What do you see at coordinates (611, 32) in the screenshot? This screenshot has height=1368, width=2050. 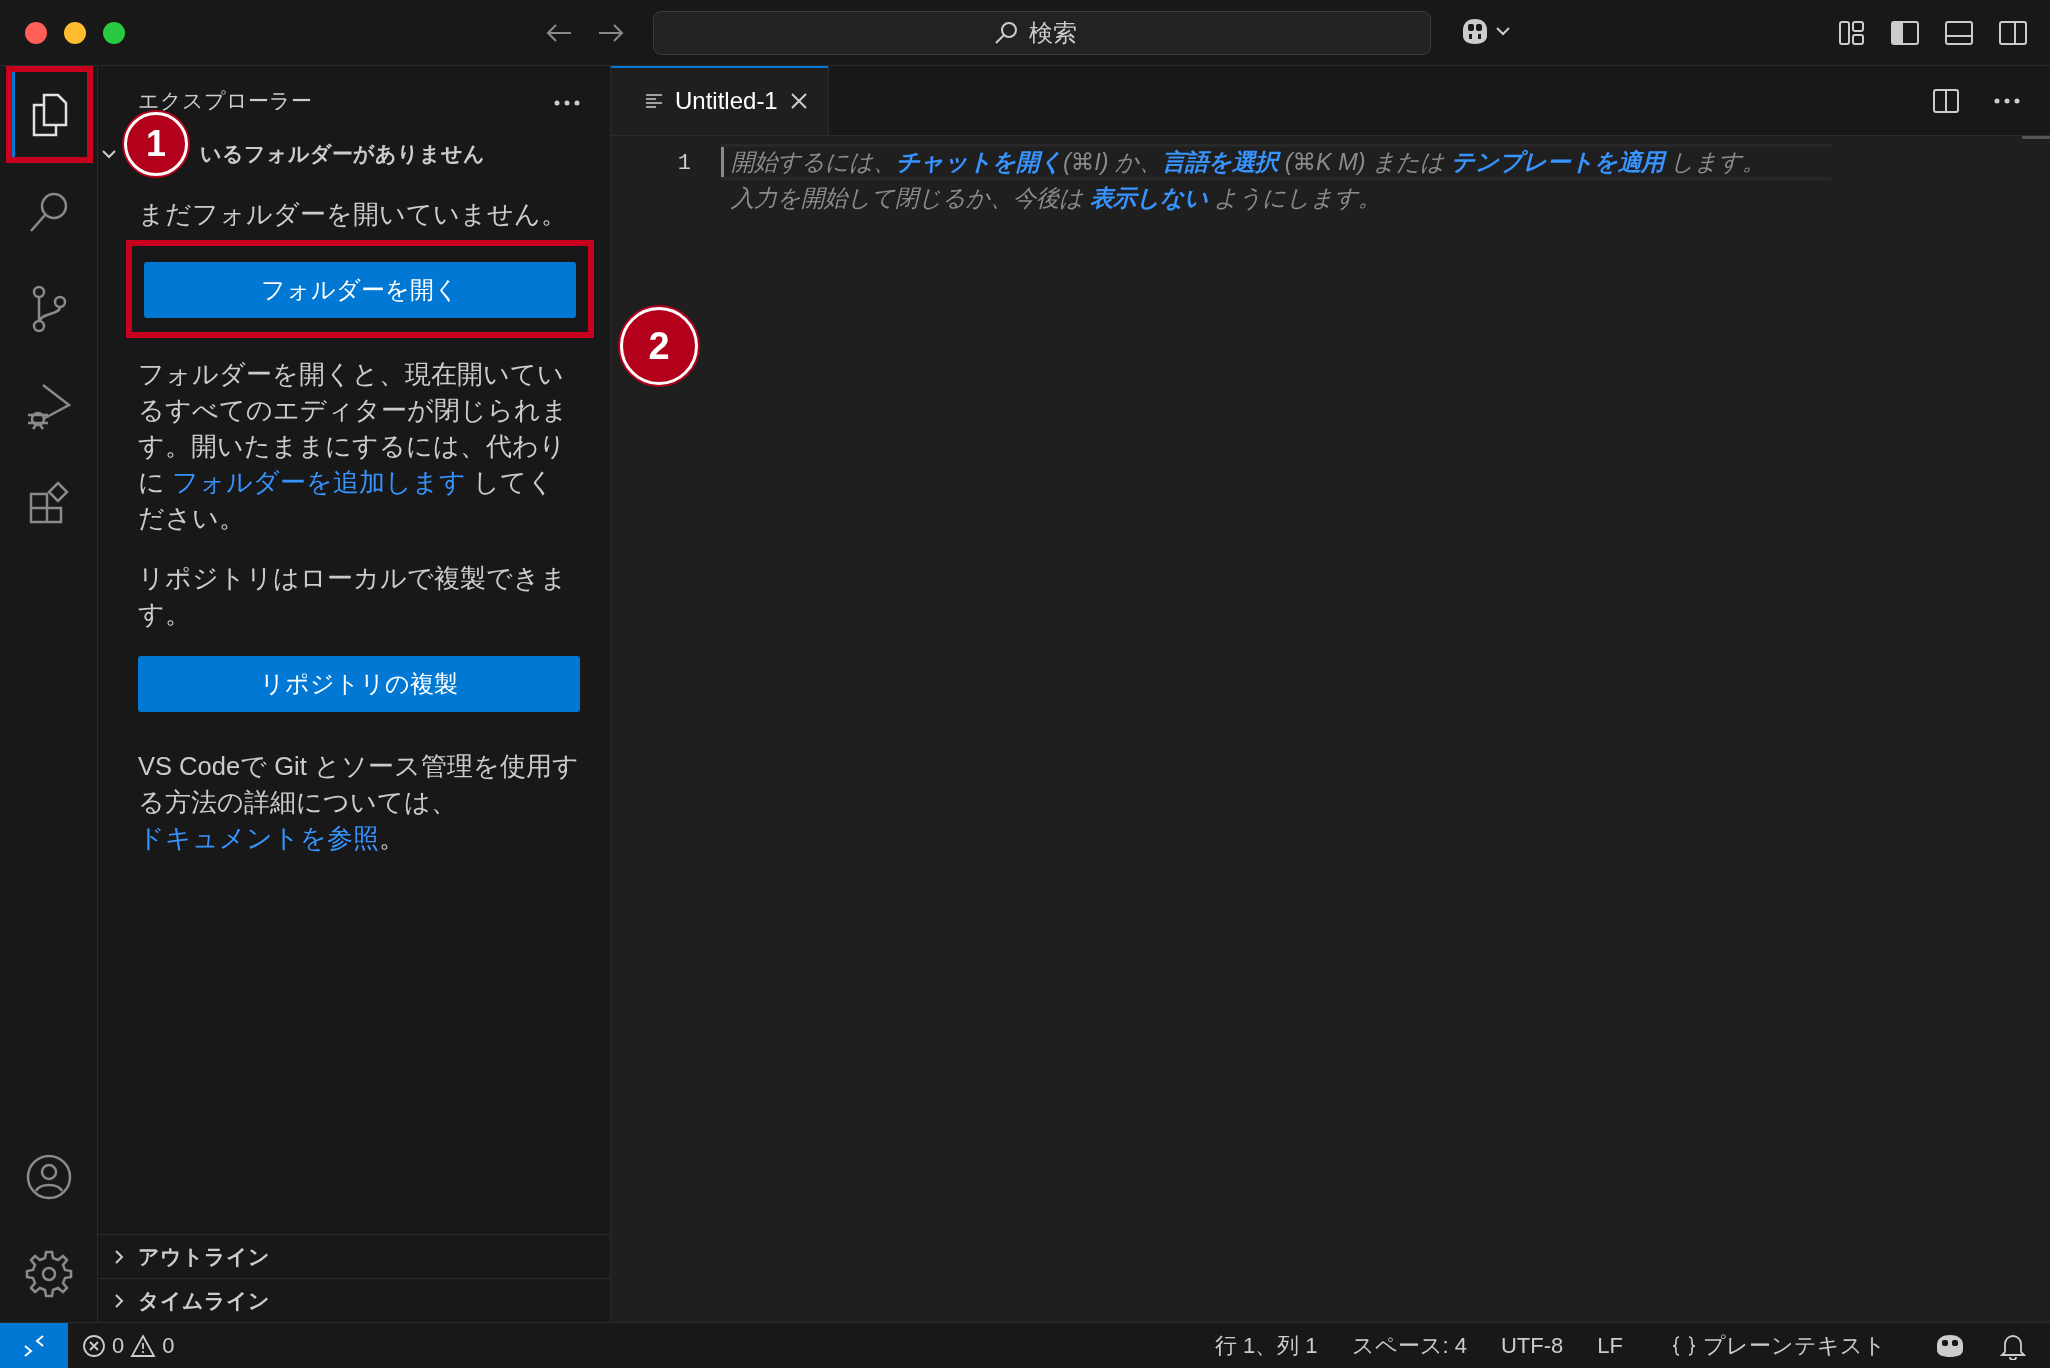 I see `forward-arrow-icon` at bounding box center [611, 32].